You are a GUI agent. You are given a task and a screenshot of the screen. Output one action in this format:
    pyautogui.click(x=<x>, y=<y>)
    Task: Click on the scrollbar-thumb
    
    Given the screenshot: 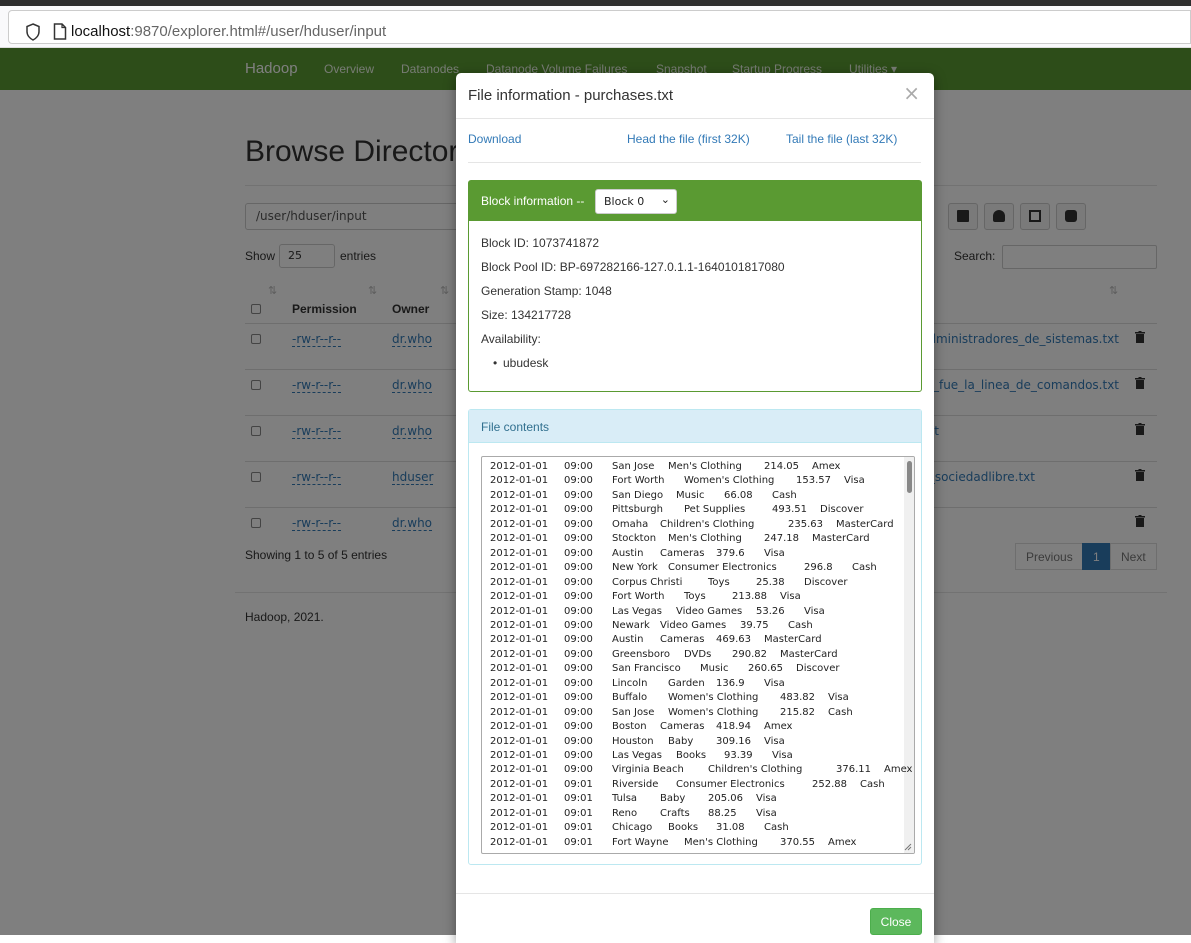 What is the action you would take?
    pyautogui.click(x=909, y=477)
    